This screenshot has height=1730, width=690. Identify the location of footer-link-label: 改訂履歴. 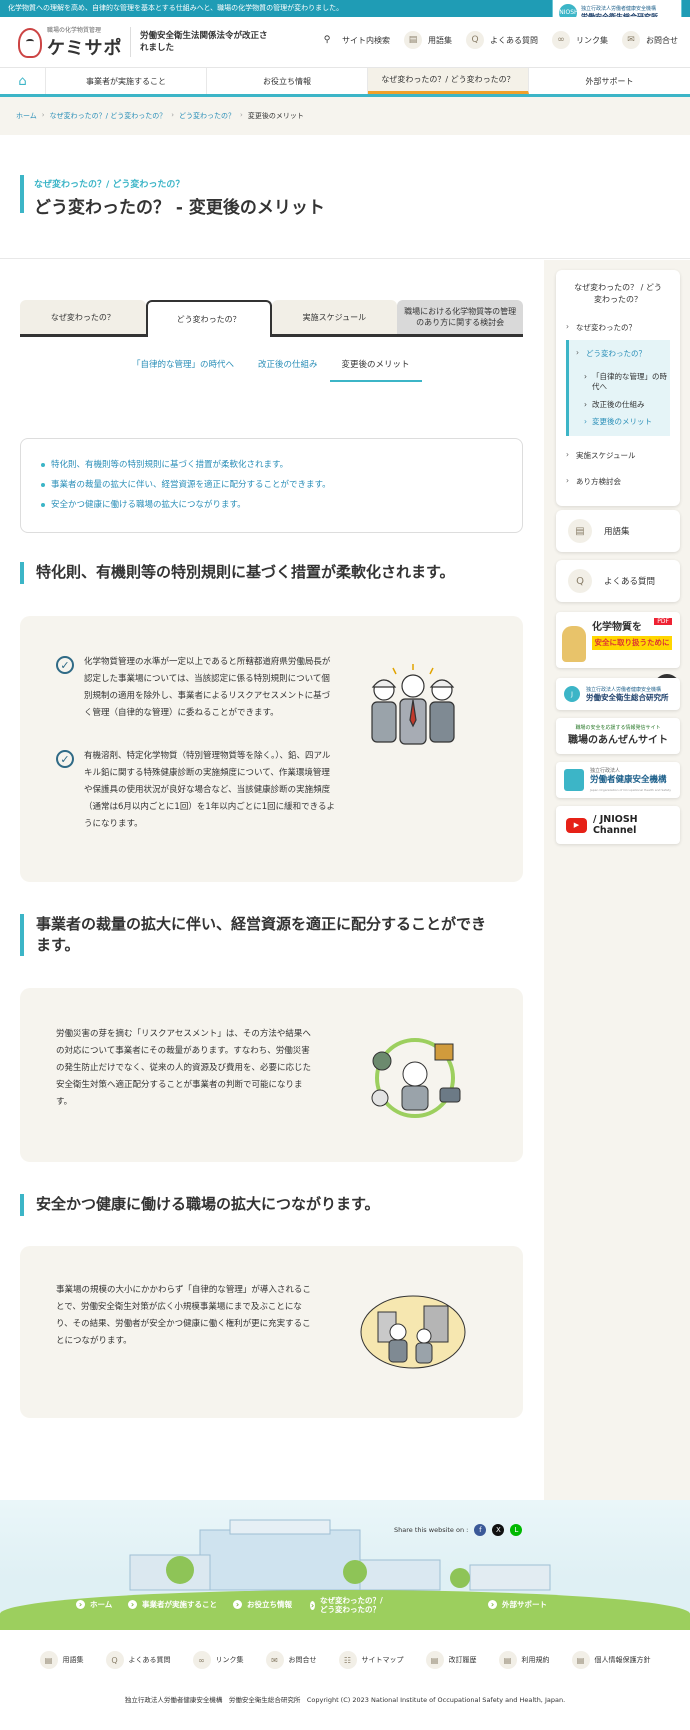
(462, 1660).